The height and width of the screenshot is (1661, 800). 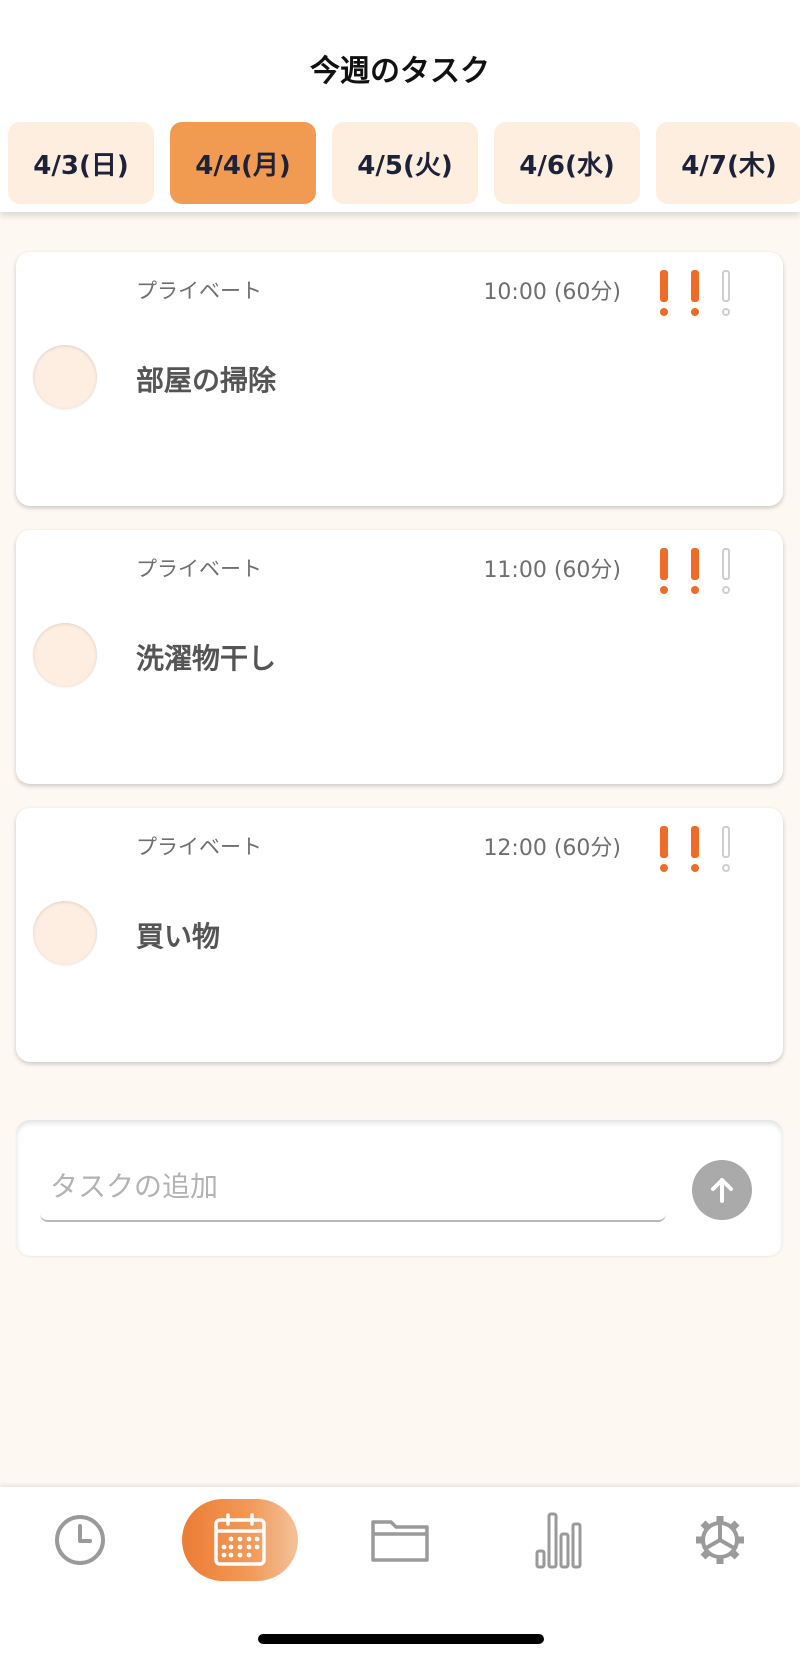 I want to click on nav-folder, so click(x=400, y=1540).